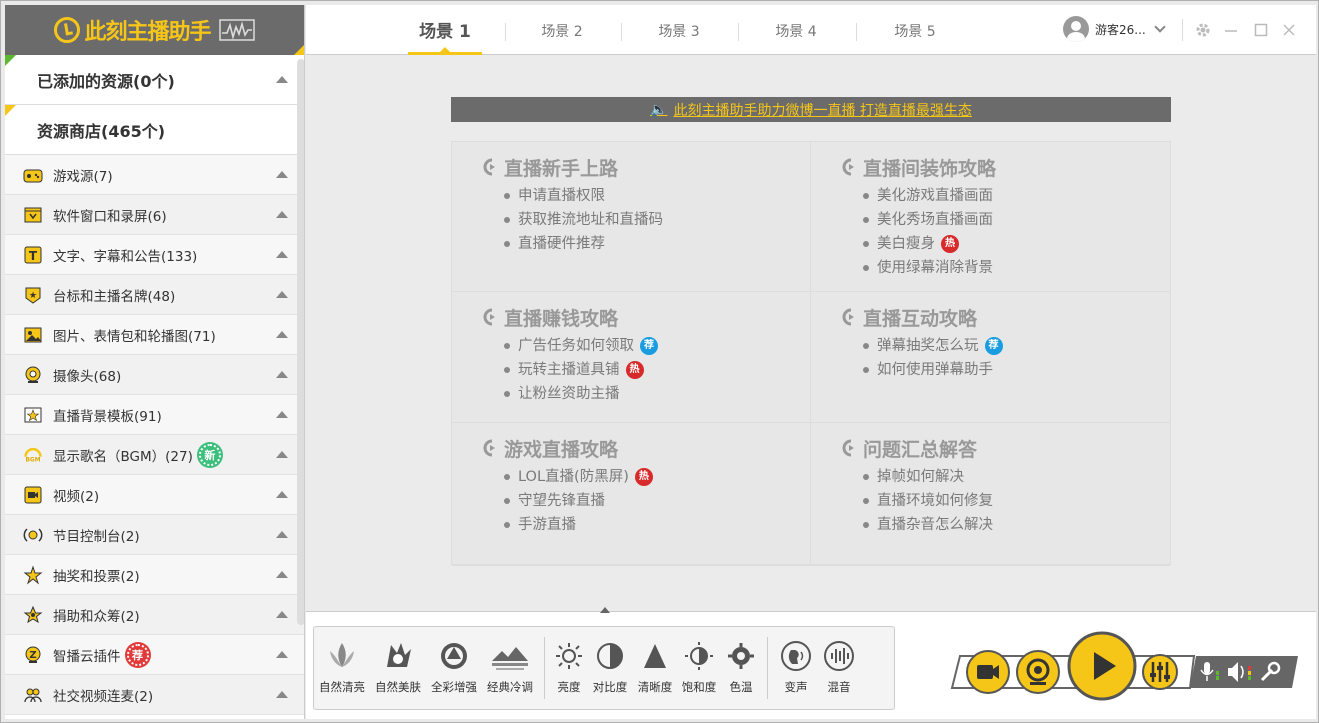  Describe the element at coordinates (154, 655) in the screenshot. I see `category-item: Z 智播云插件 荐` at that location.